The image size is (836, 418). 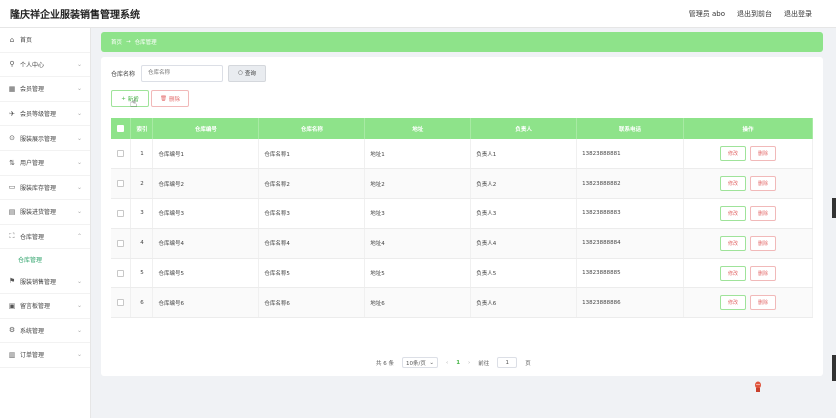 What do you see at coordinates (524, 213) in the screenshot?
I see `cell-manager: 负责人3` at bounding box center [524, 213].